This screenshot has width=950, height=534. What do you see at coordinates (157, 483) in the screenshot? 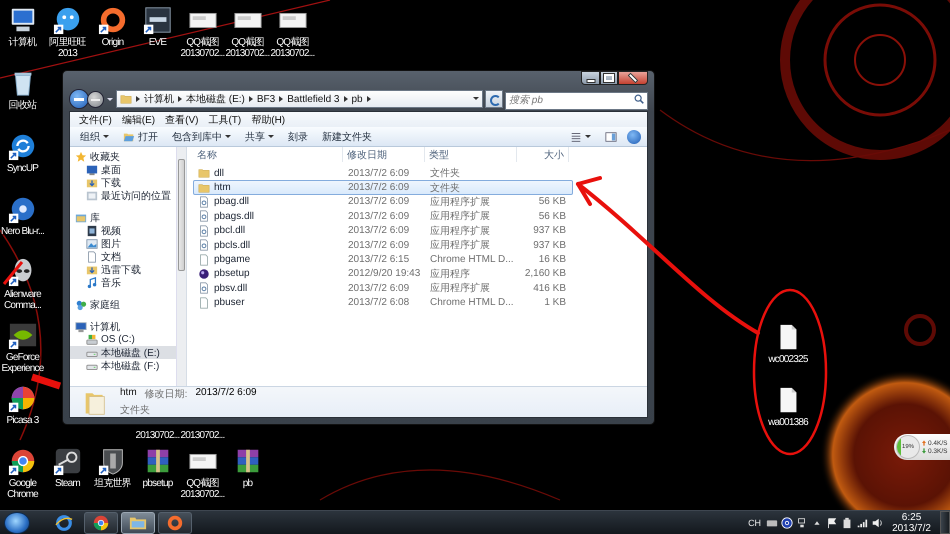
I see `icon-label: pbsetup` at bounding box center [157, 483].